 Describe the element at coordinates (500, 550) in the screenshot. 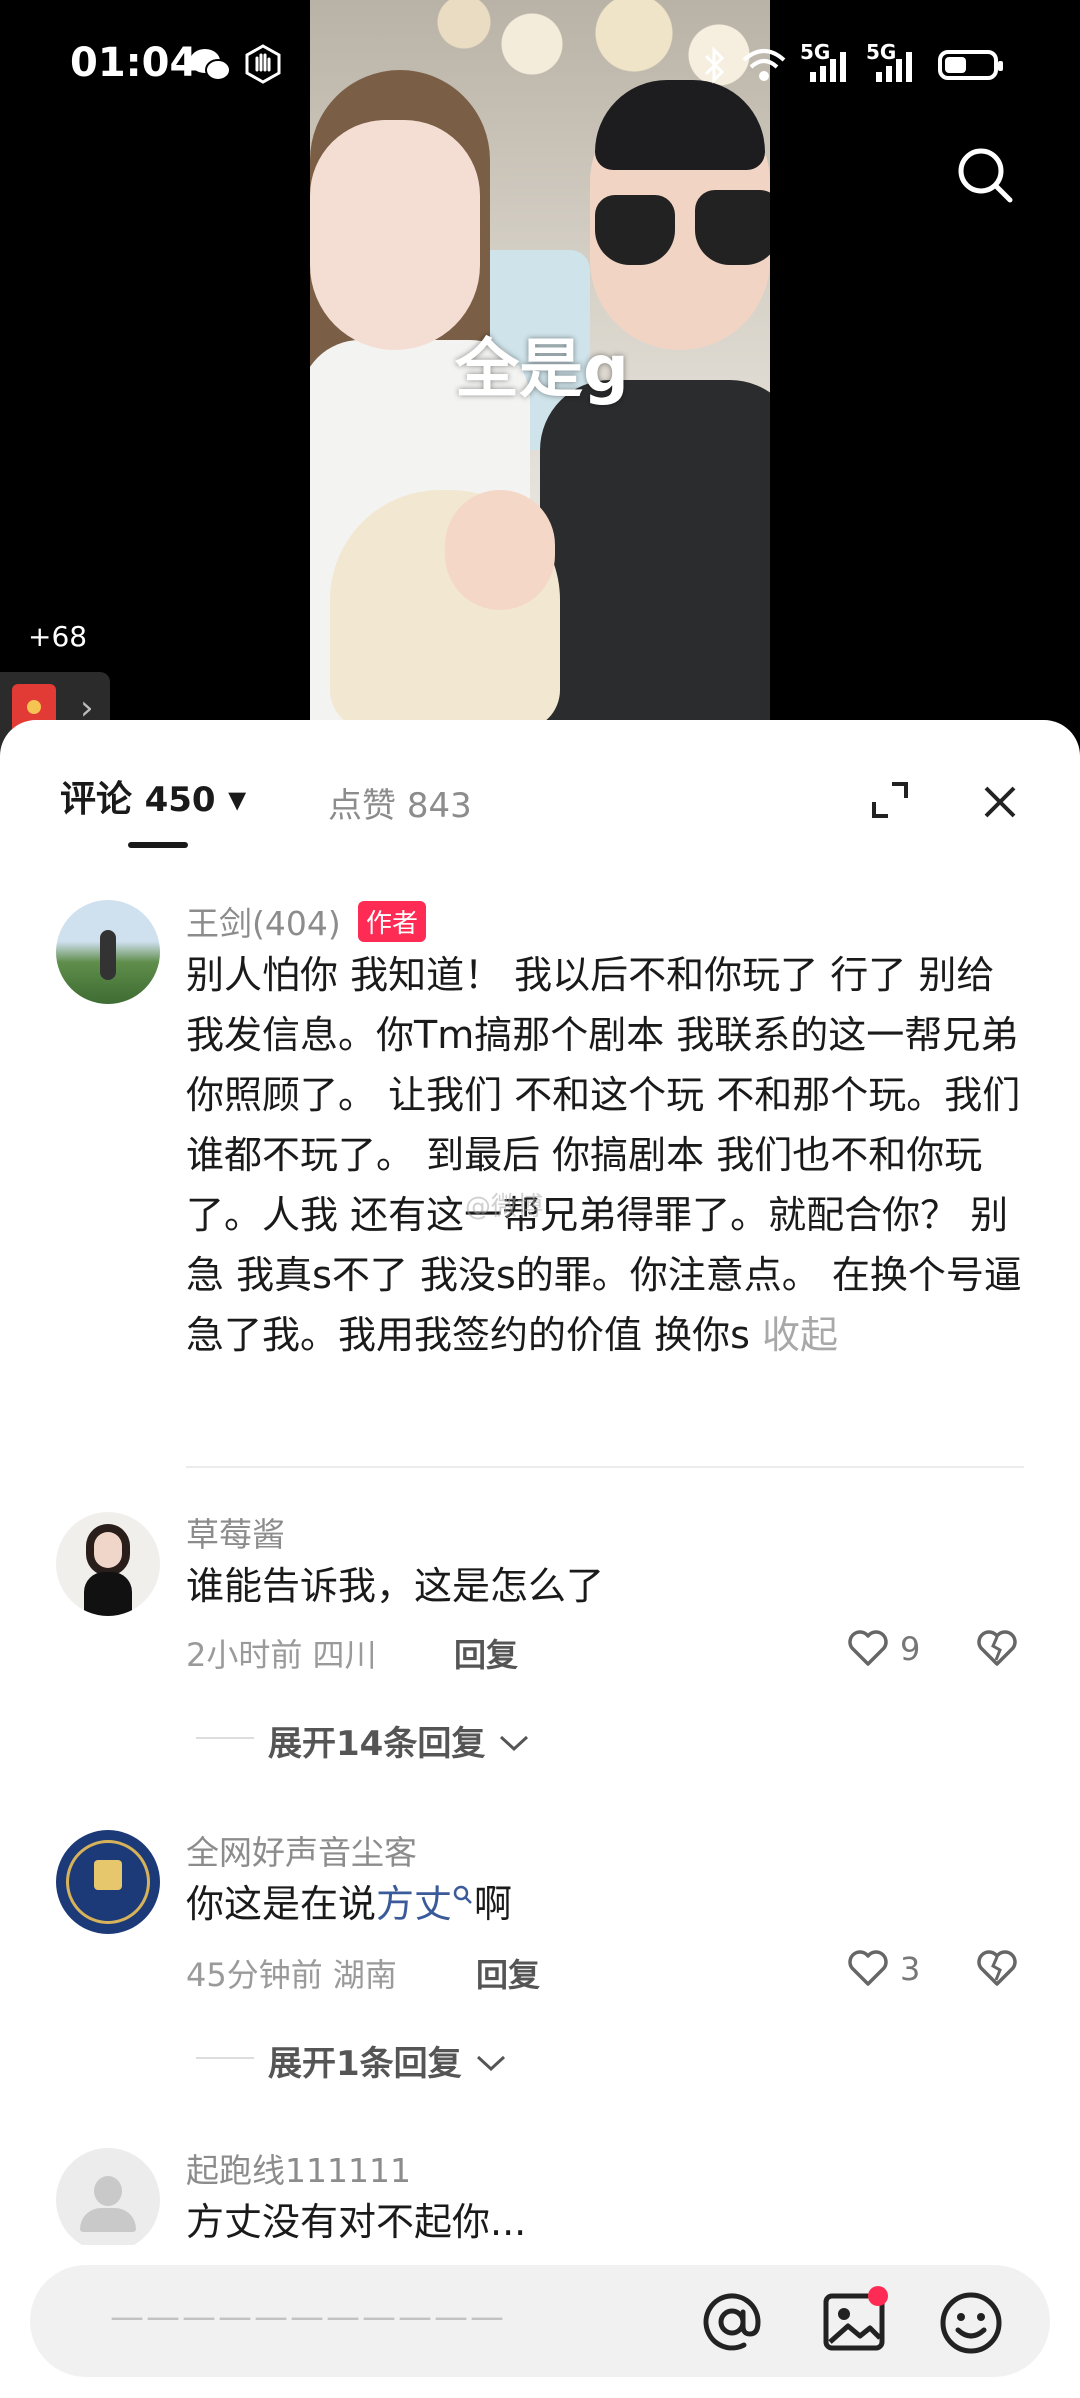

I see `baby-face` at that location.